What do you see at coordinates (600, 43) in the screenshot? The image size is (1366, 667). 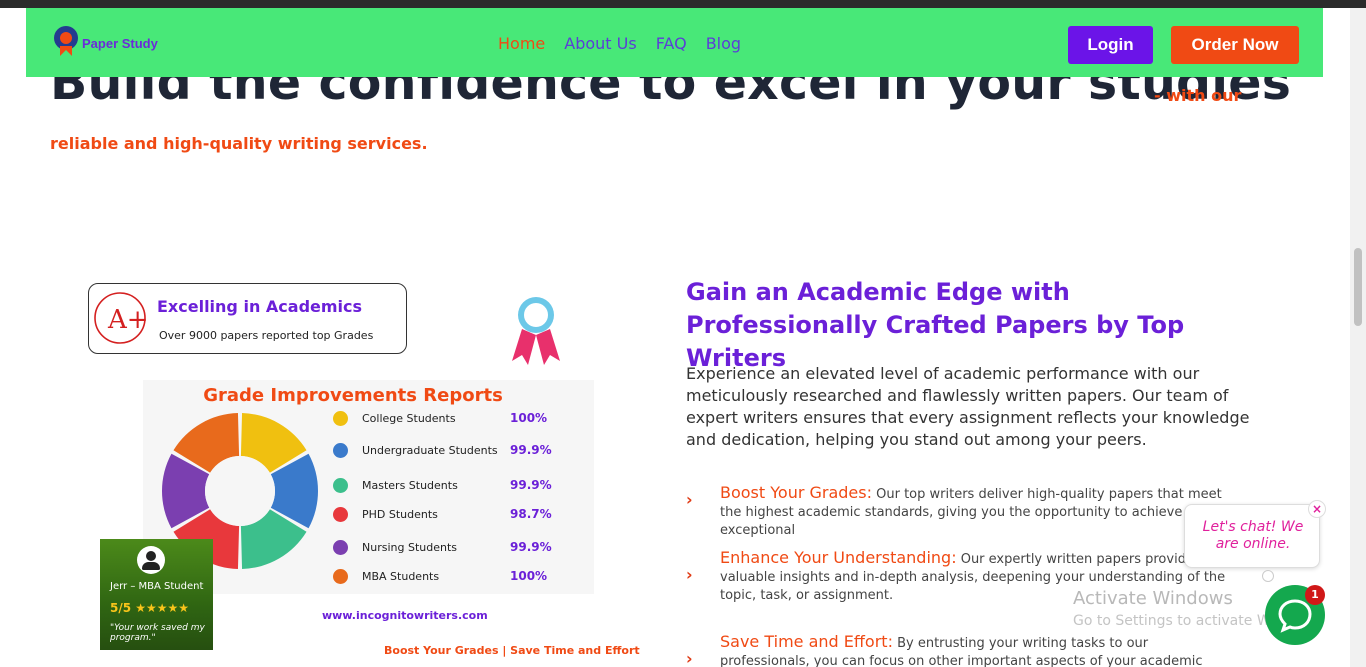 I see `nav-link-about-us: About Us` at bounding box center [600, 43].